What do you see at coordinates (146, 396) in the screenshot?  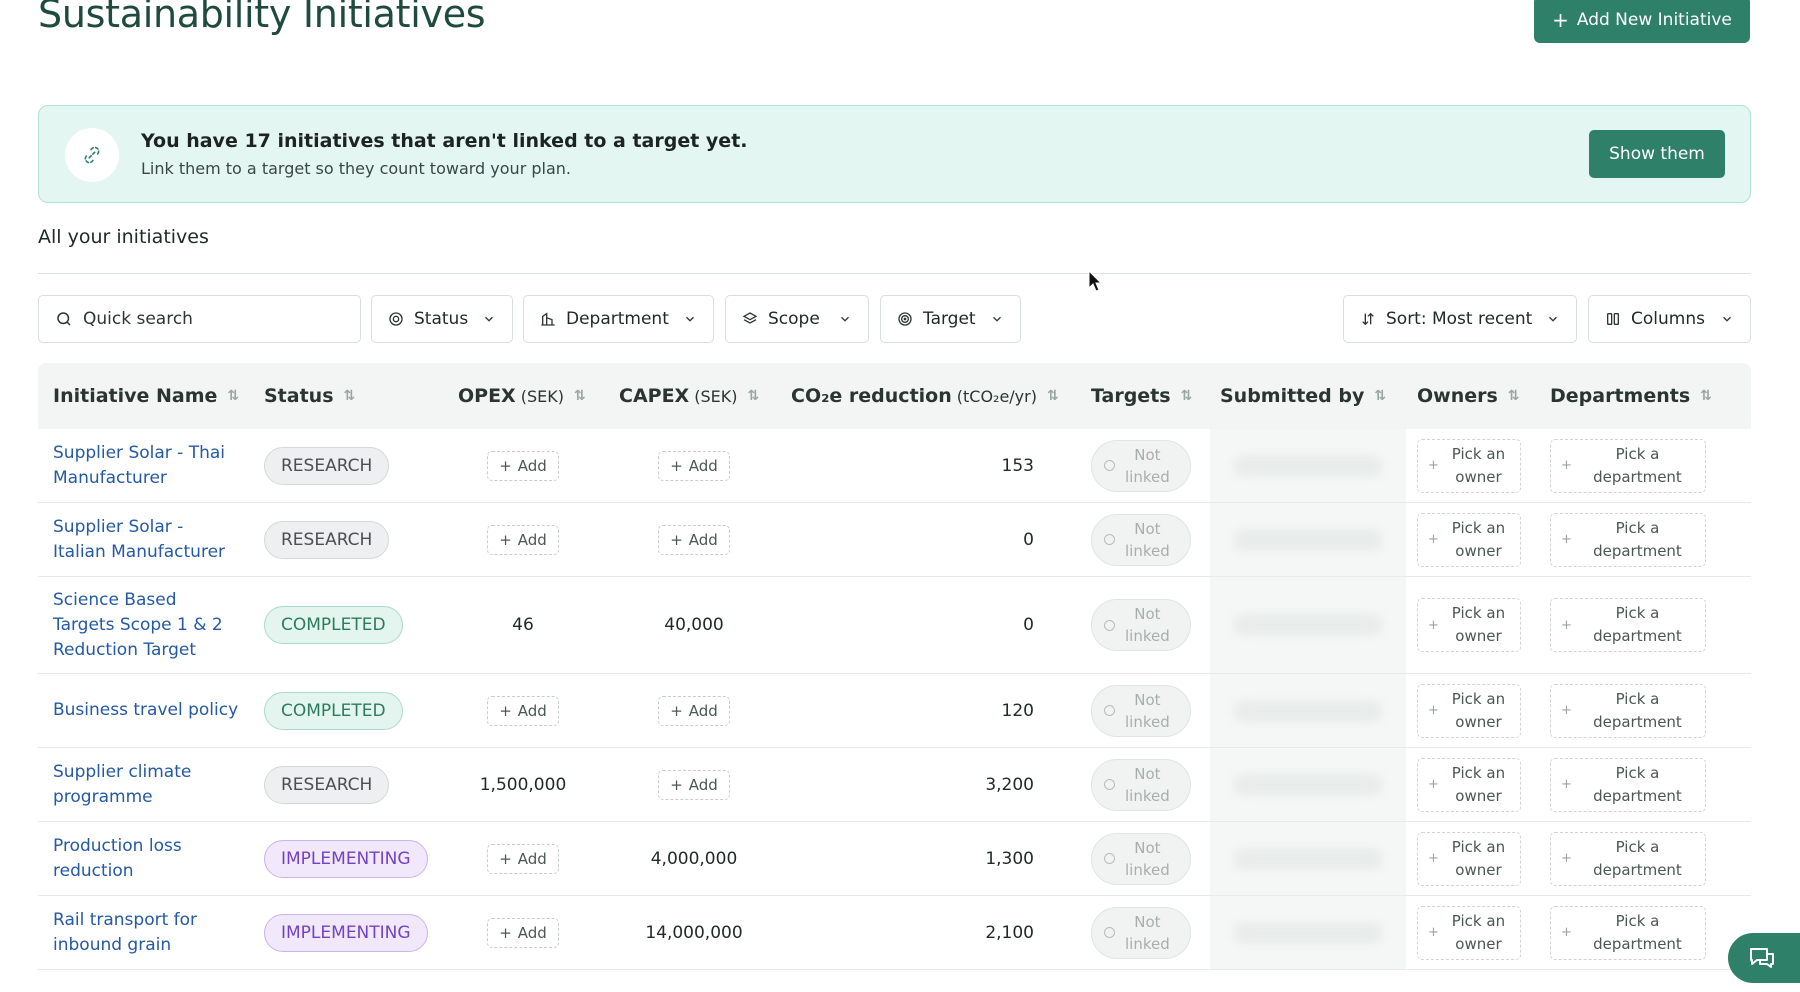 I see `header-initiative-name: Initiative Name ⇅` at bounding box center [146, 396].